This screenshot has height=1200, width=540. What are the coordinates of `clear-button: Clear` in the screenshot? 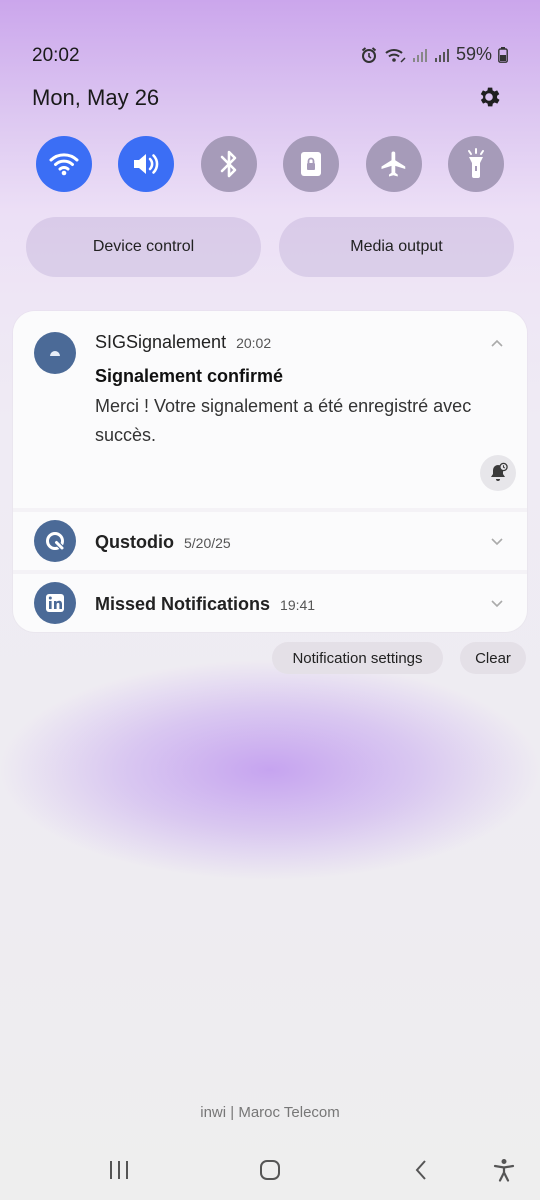 It's located at (493, 658).